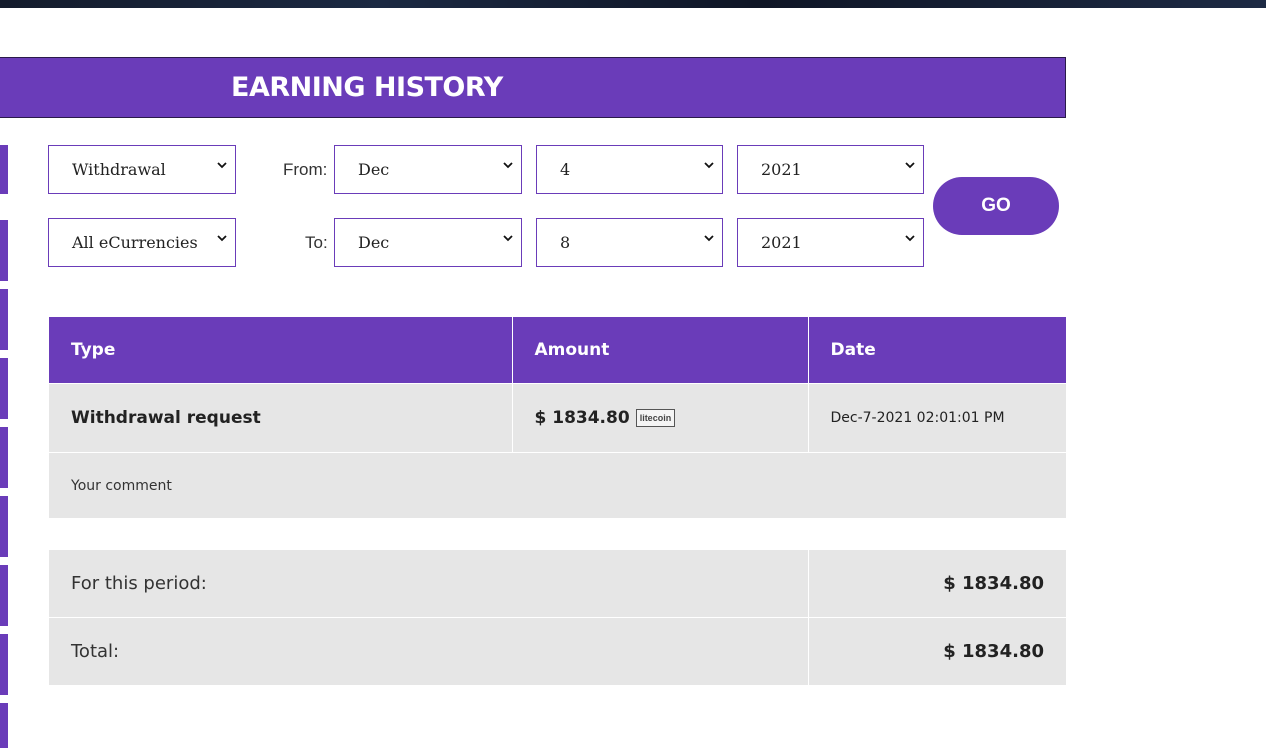 This screenshot has width=1266, height=748. What do you see at coordinates (781, 242) in the screenshot?
I see `to-year-value: 2021` at bounding box center [781, 242].